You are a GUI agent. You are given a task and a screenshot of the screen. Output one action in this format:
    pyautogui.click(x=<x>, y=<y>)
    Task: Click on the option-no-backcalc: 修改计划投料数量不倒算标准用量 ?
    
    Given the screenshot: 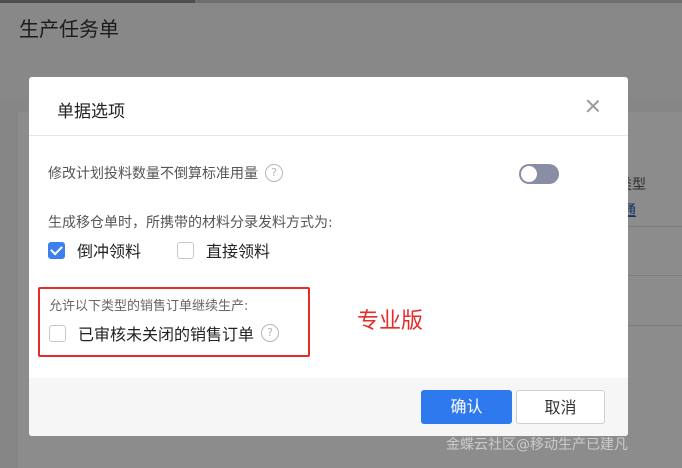 What is the action you would take?
    pyautogui.click(x=165, y=173)
    